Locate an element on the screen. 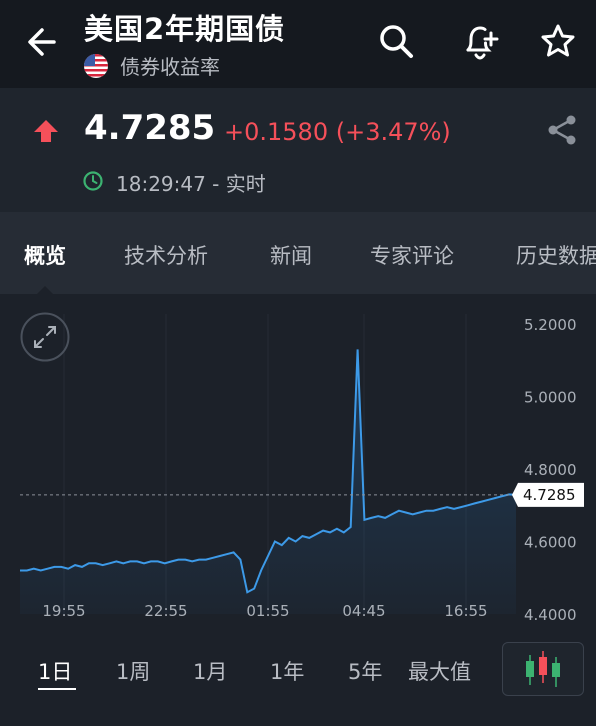  expand-chart-icon is located at coordinates (45, 337).